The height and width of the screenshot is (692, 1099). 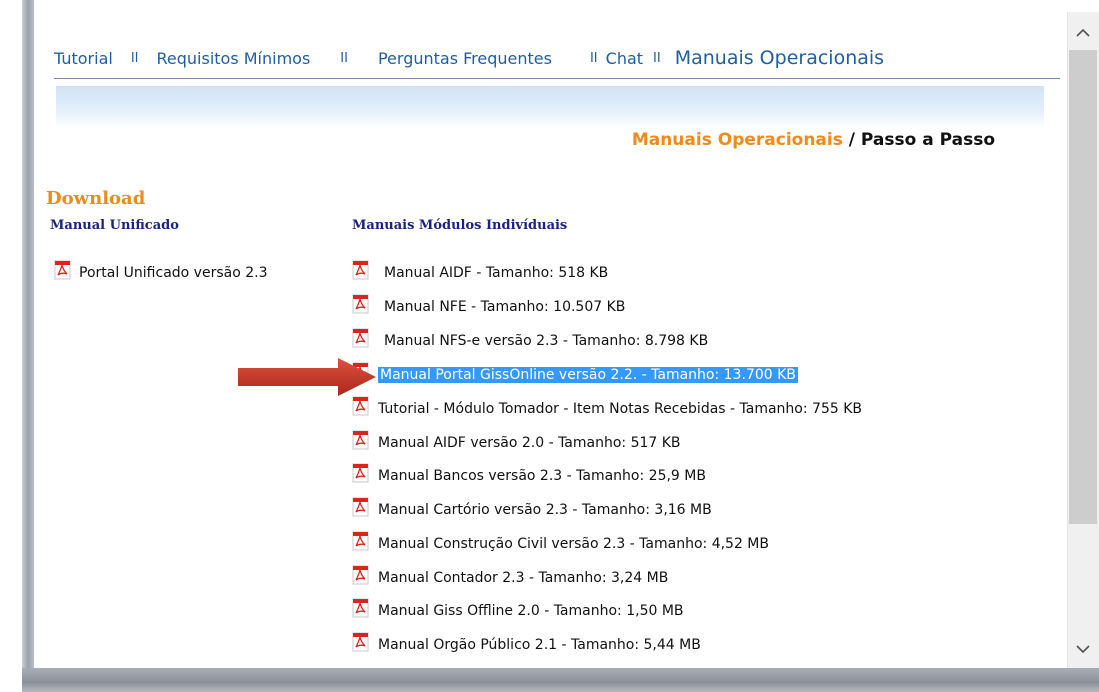 I want to click on breadcrumb: Manuais Operacionais / Passo a Passo, so click(x=813, y=140).